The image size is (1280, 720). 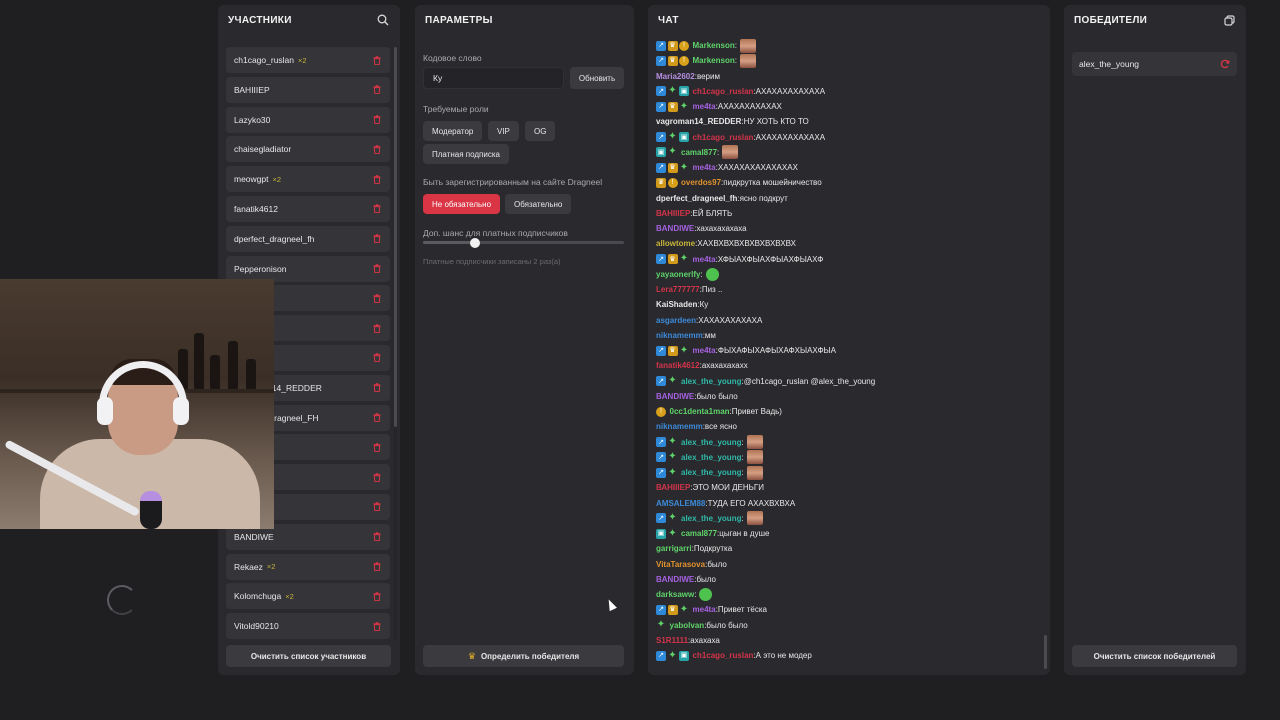 What do you see at coordinates (1225, 64) in the screenshot?
I see `reroll-icon` at bounding box center [1225, 64].